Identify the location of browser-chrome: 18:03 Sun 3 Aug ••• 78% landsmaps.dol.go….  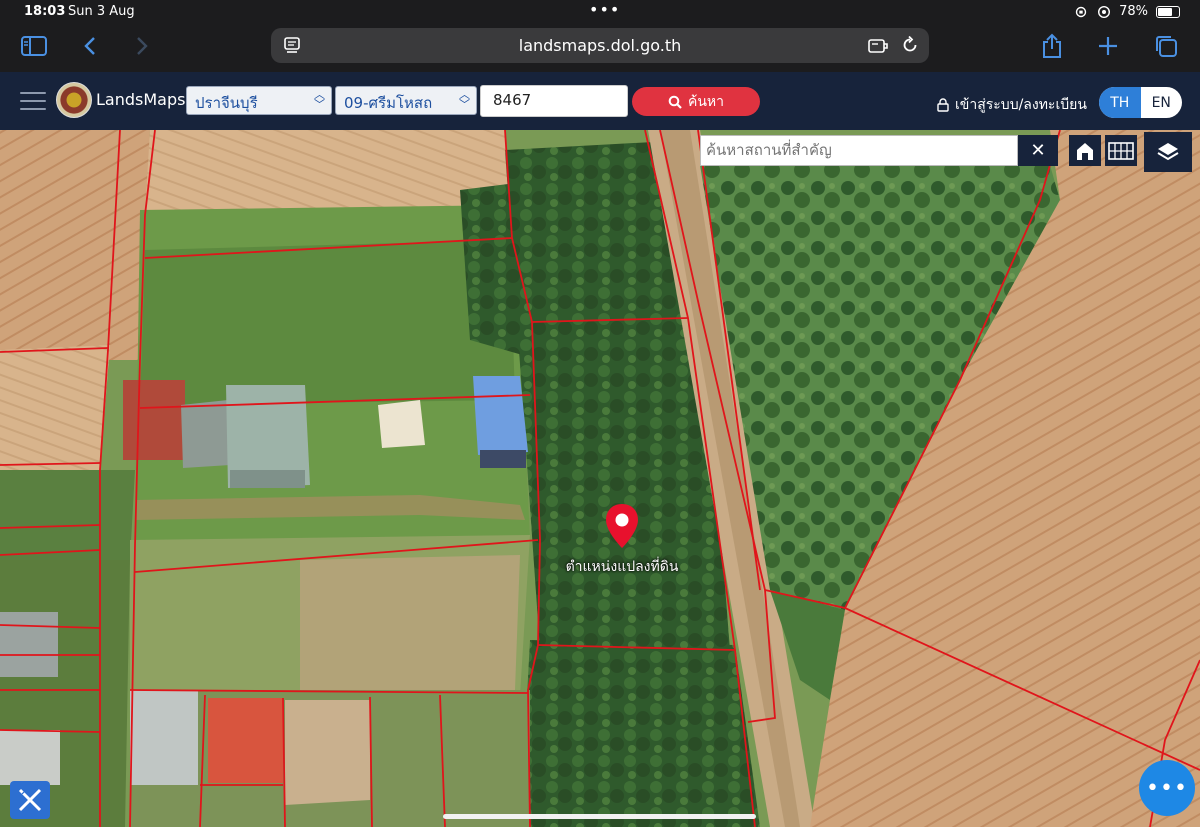
(600, 36).